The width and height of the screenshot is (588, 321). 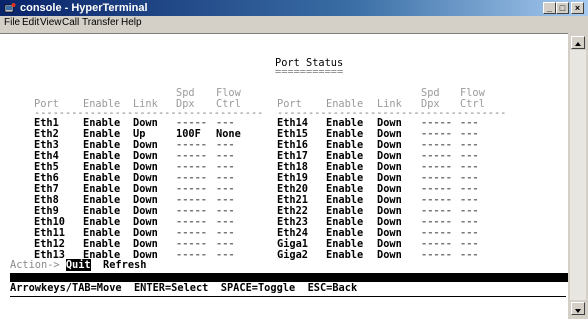 I want to click on cell-port: Giga2, so click(x=292, y=255).